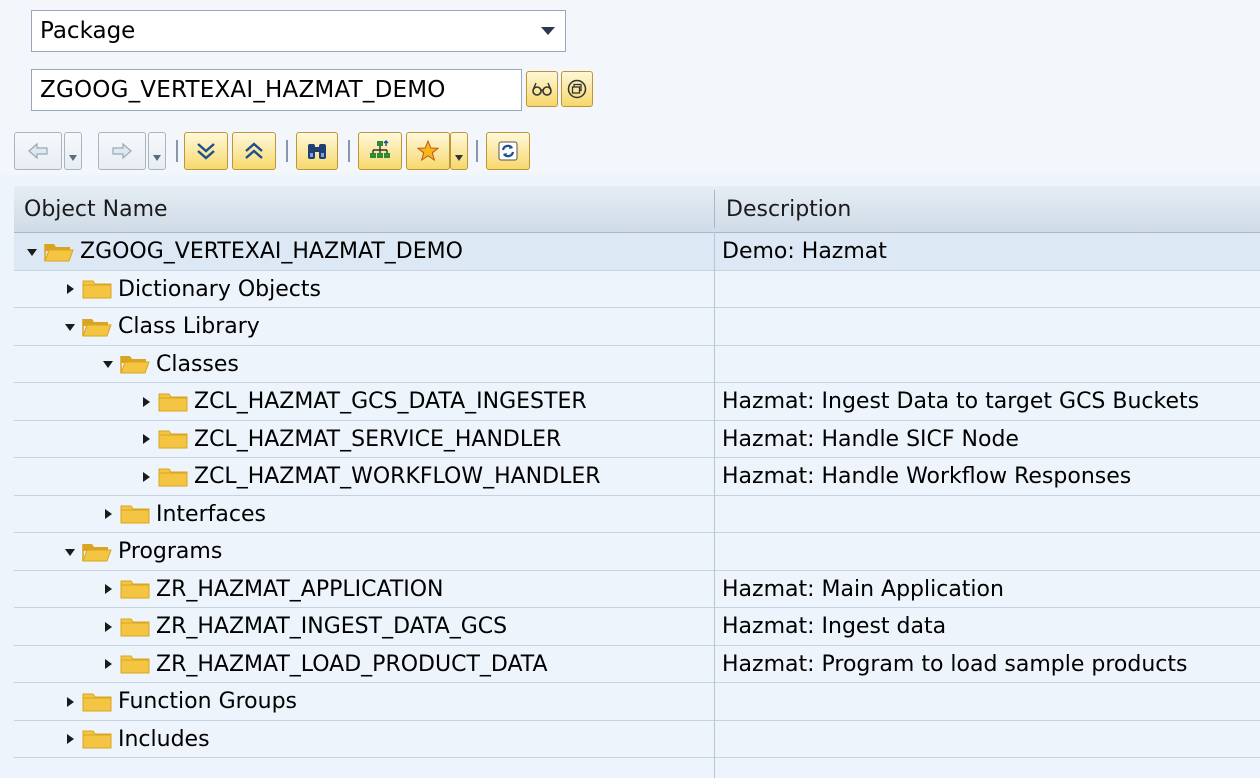  What do you see at coordinates (219, 289) in the screenshot?
I see `tree-node-label: Dictionary Objects` at bounding box center [219, 289].